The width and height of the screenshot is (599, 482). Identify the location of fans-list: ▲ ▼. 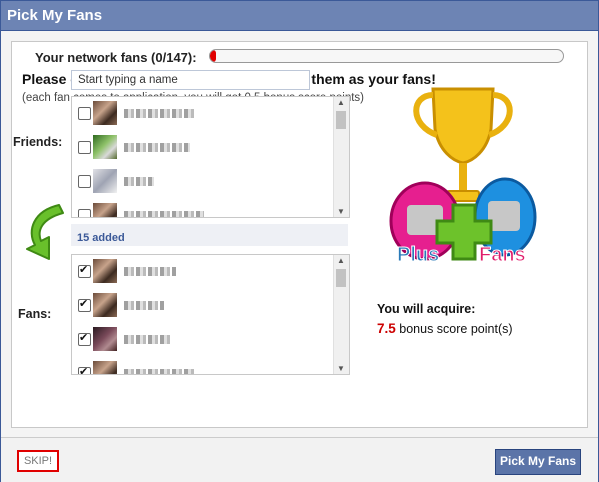
(210, 314).